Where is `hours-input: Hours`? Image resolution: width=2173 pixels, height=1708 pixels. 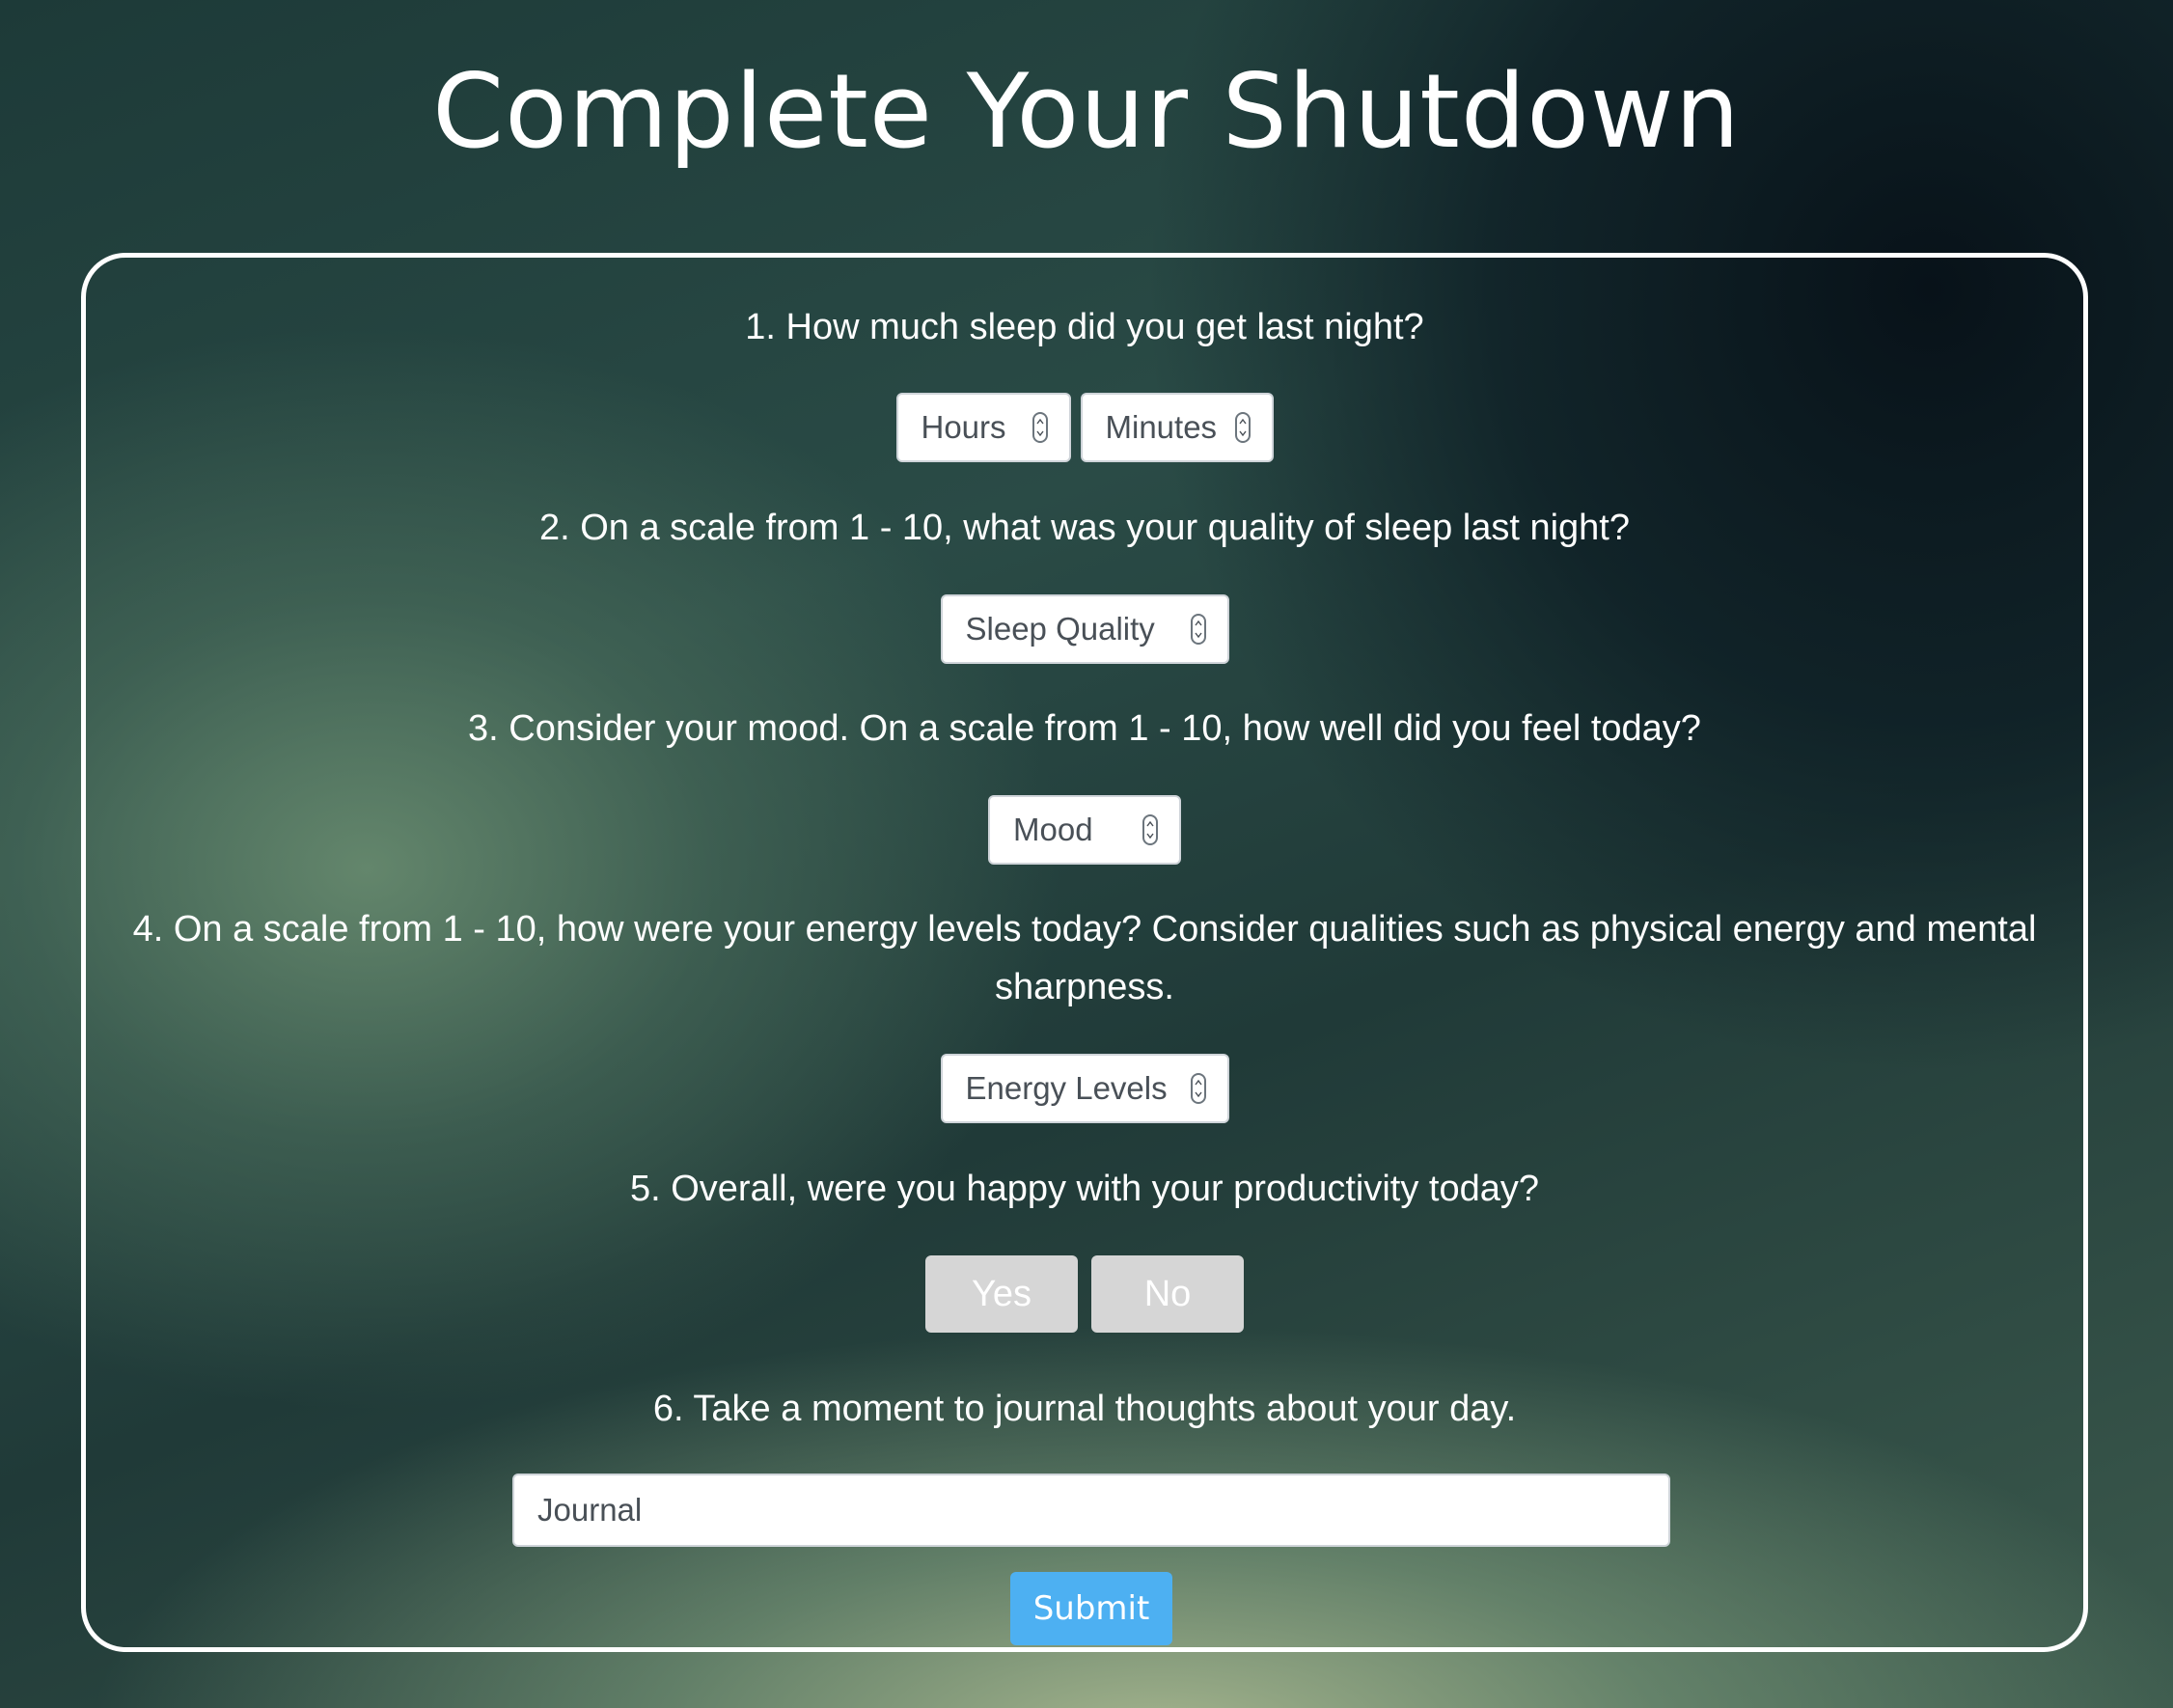 hours-input: Hours is located at coordinates (983, 427).